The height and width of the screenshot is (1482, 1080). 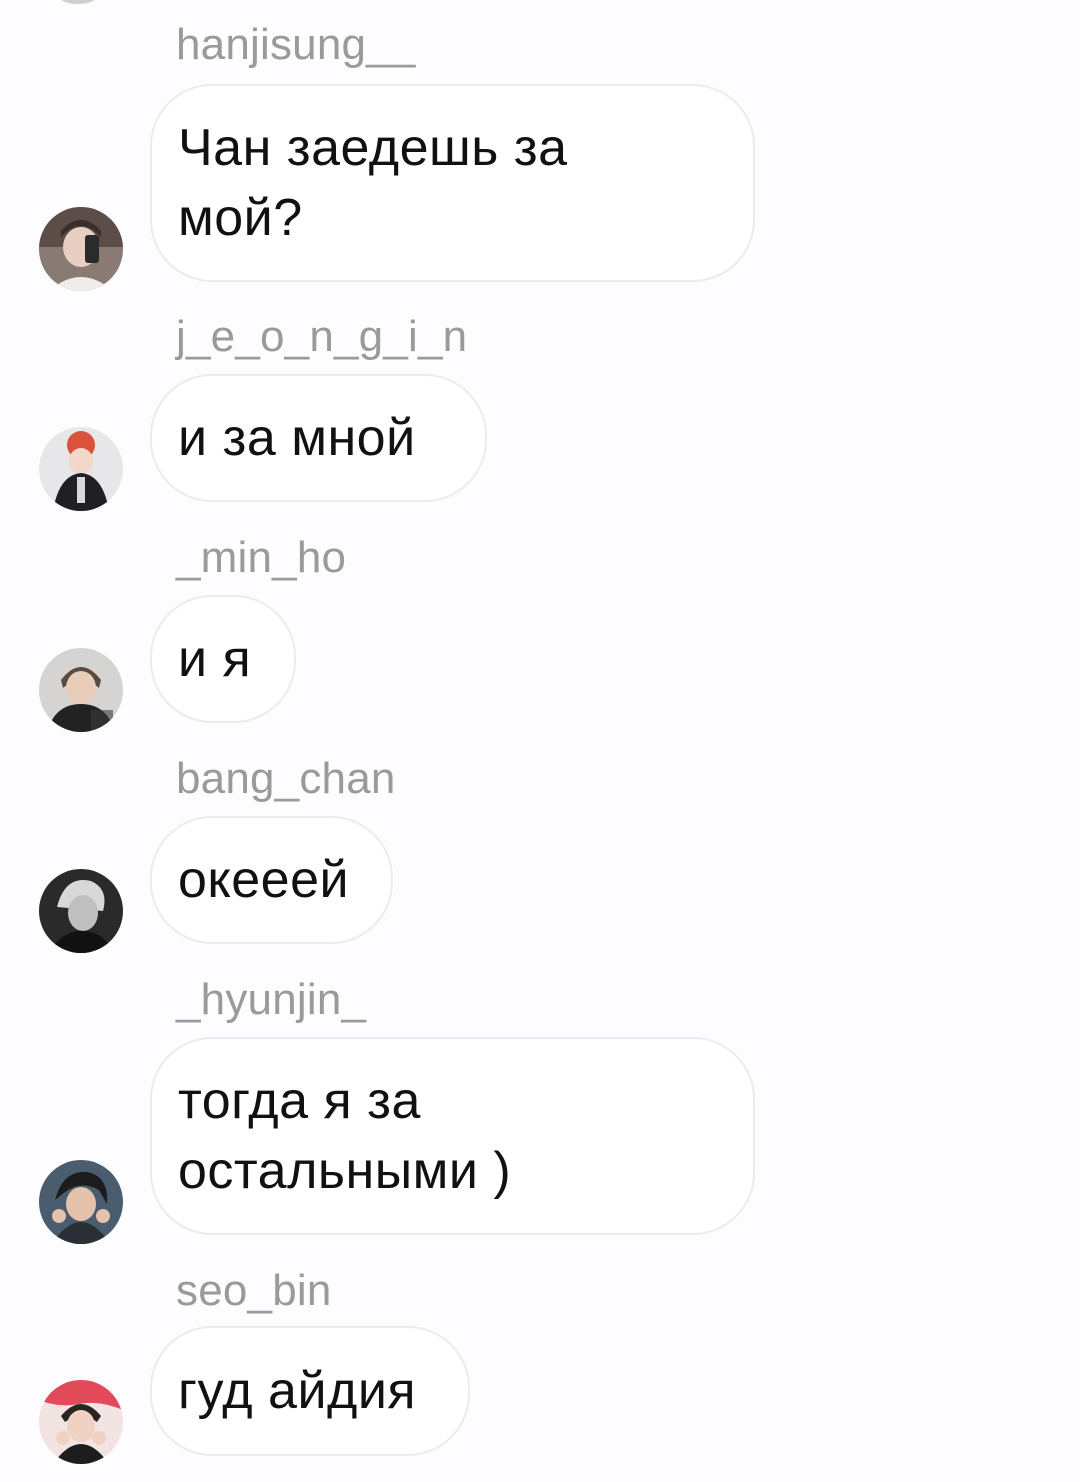 What do you see at coordinates (271, 1000) in the screenshot?
I see `message-username: _hyunjin_` at bounding box center [271, 1000].